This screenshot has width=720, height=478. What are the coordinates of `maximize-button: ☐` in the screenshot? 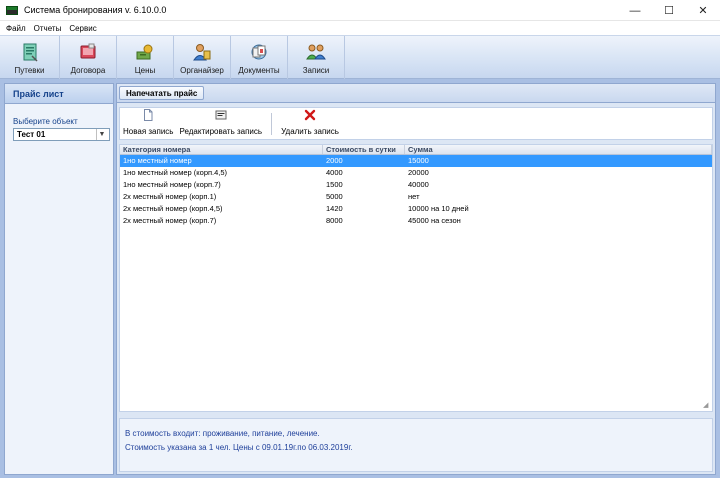 It's located at (669, 10).